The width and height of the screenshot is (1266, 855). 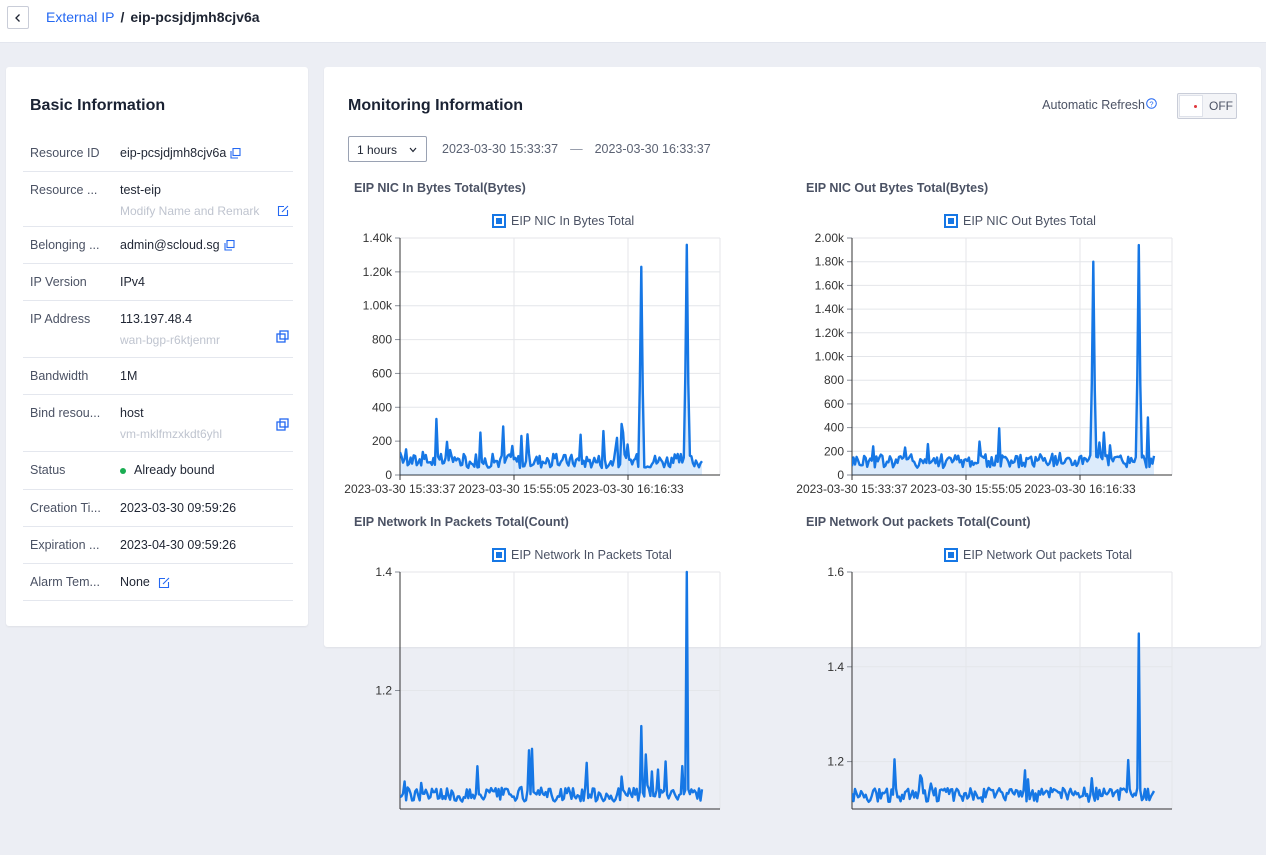 I want to click on top-bar: External IP / eip-pcsjdjmh8cjv6a, so click(x=633, y=21).